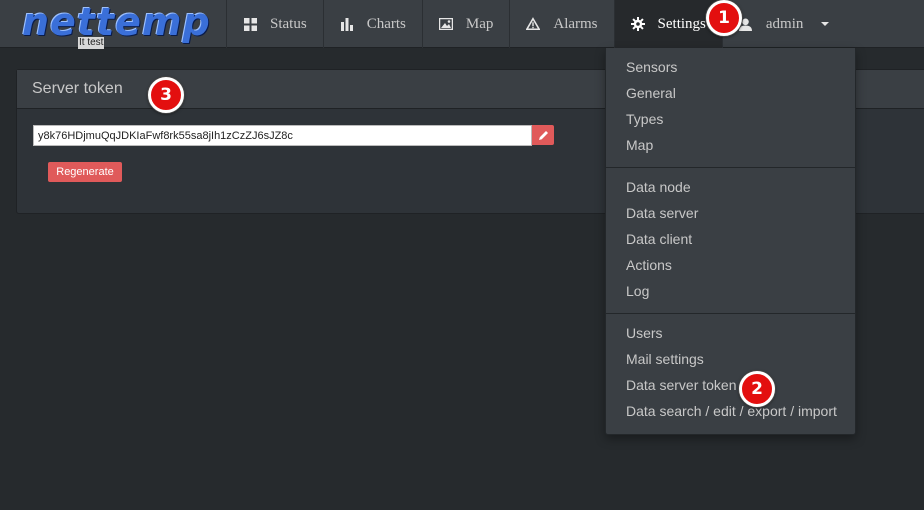 The width and height of the screenshot is (924, 510). I want to click on menu-item-data-node: Data node, so click(730, 187).